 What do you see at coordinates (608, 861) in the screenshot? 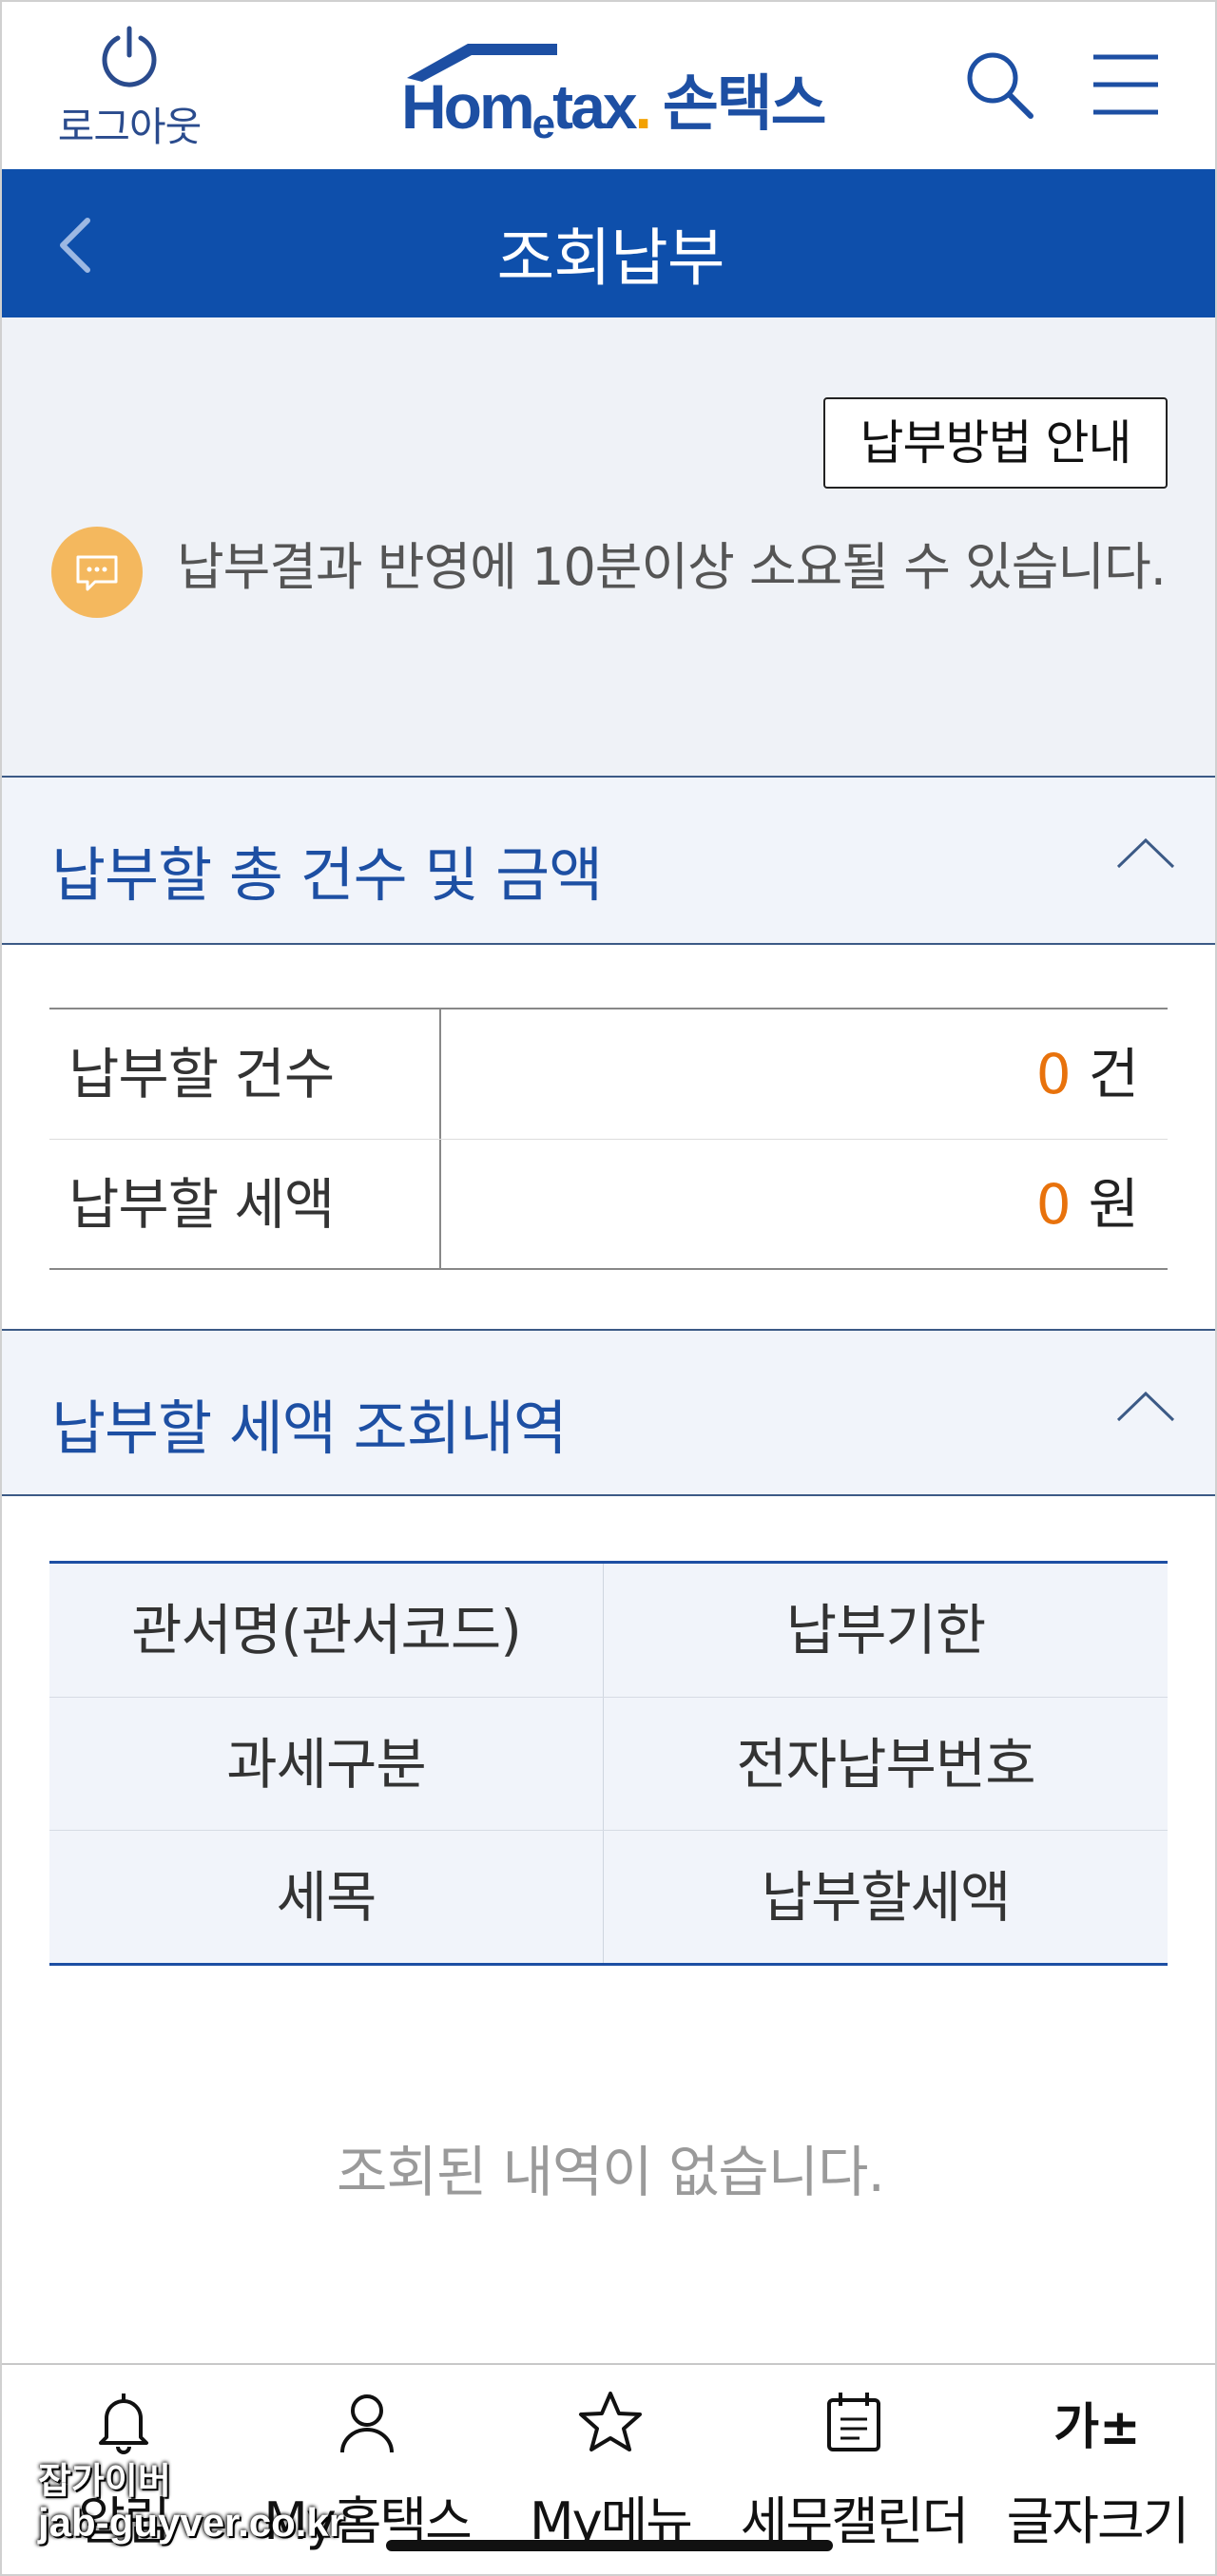
I see `summary-section-header: 납부할 총 건수 및 금액` at bounding box center [608, 861].